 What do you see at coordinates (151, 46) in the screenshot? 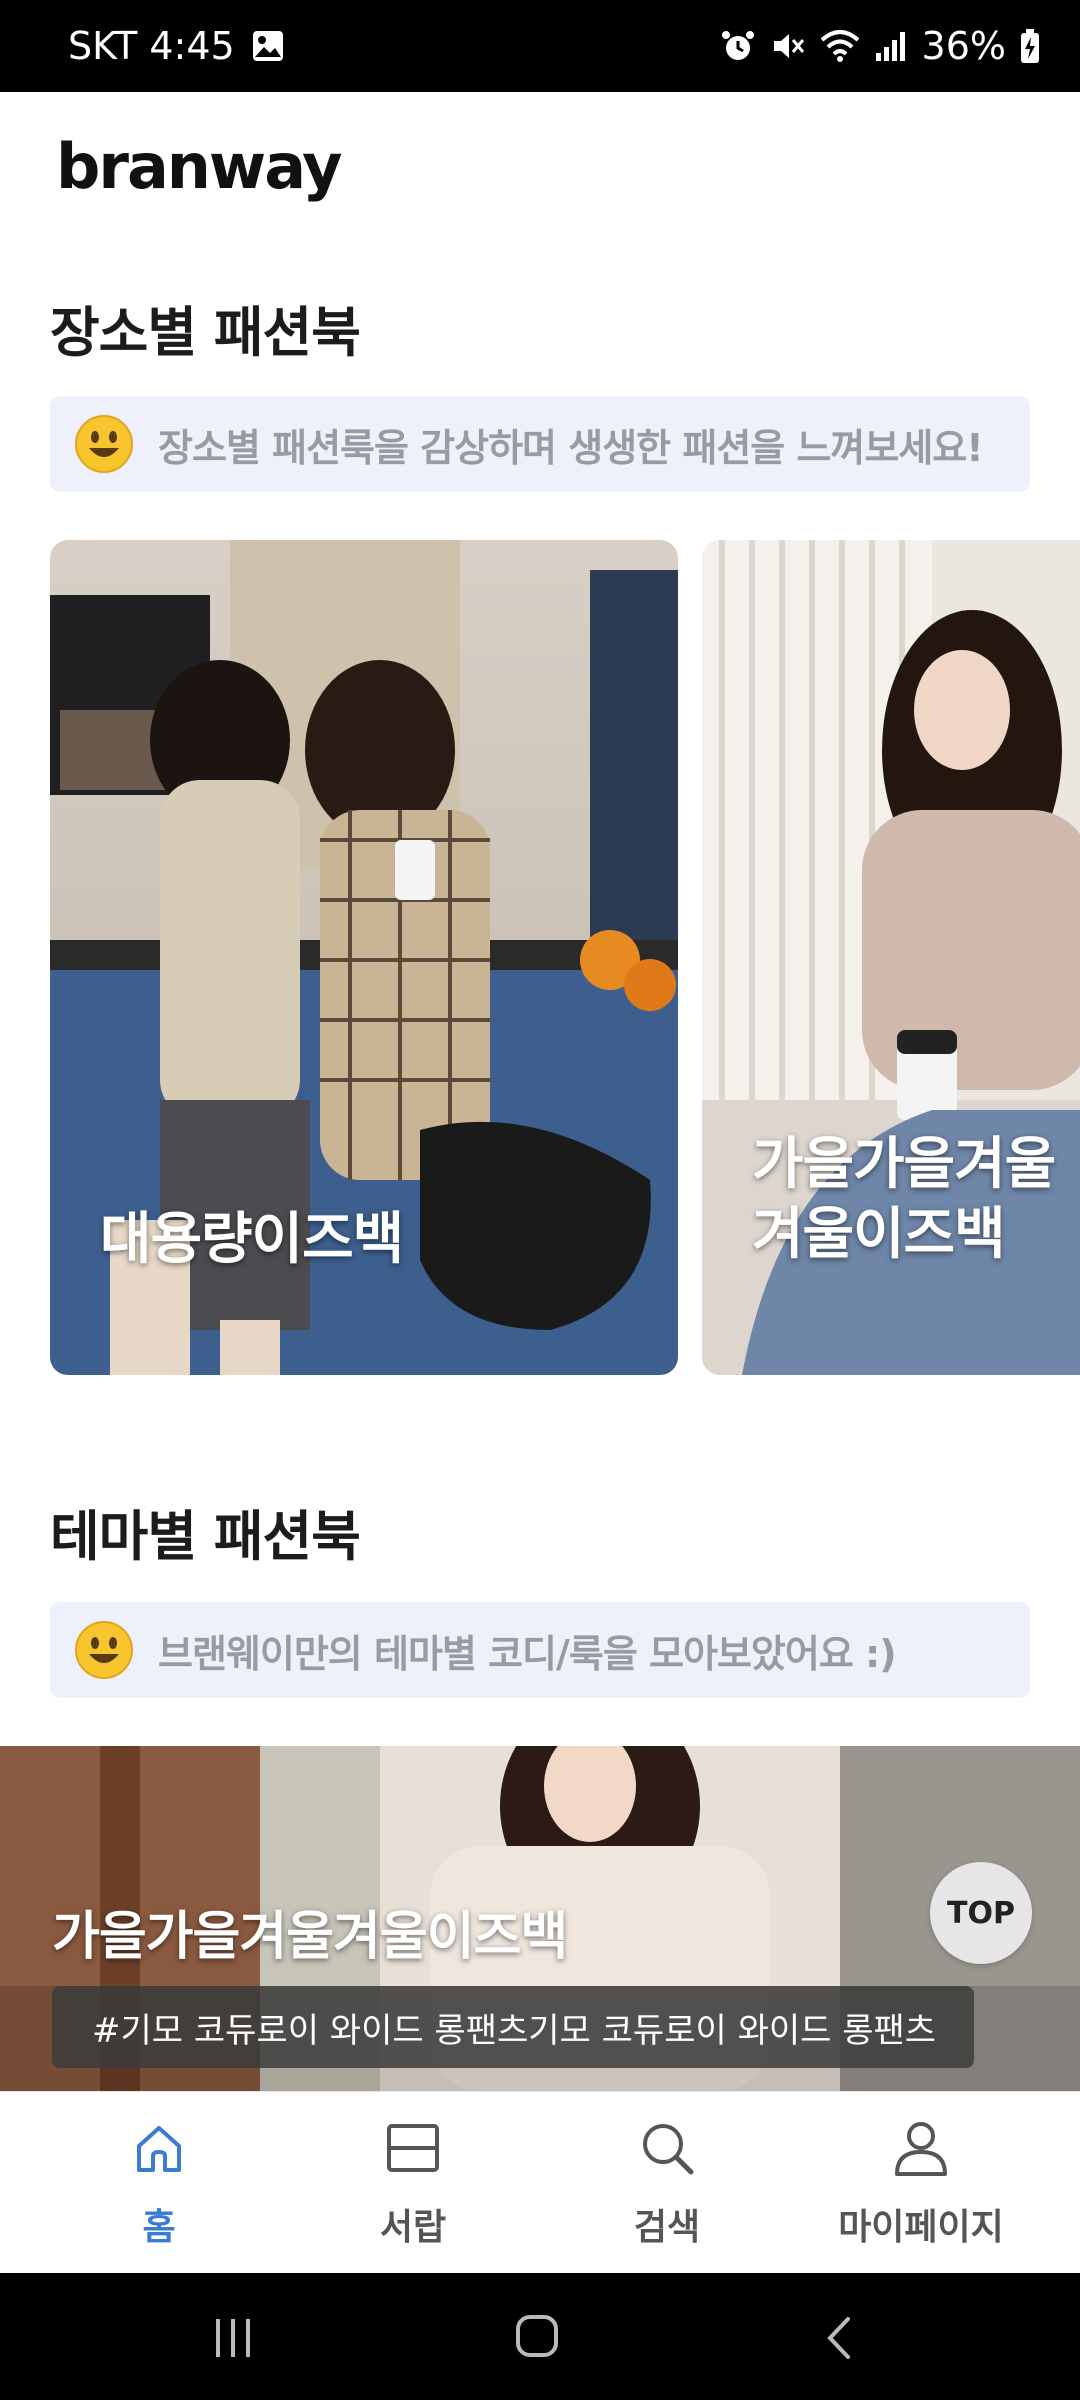
I see `status-time: SKT 4:45` at bounding box center [151, 46].